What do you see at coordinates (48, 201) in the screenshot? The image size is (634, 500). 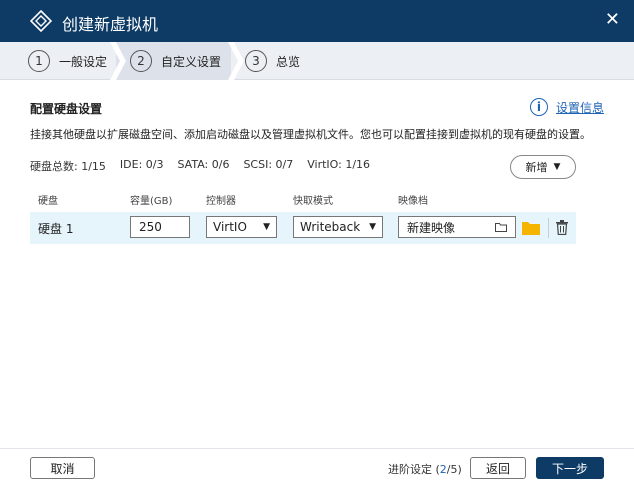 I see `col-disk: 硬盘` at bounding box center [48, 201].